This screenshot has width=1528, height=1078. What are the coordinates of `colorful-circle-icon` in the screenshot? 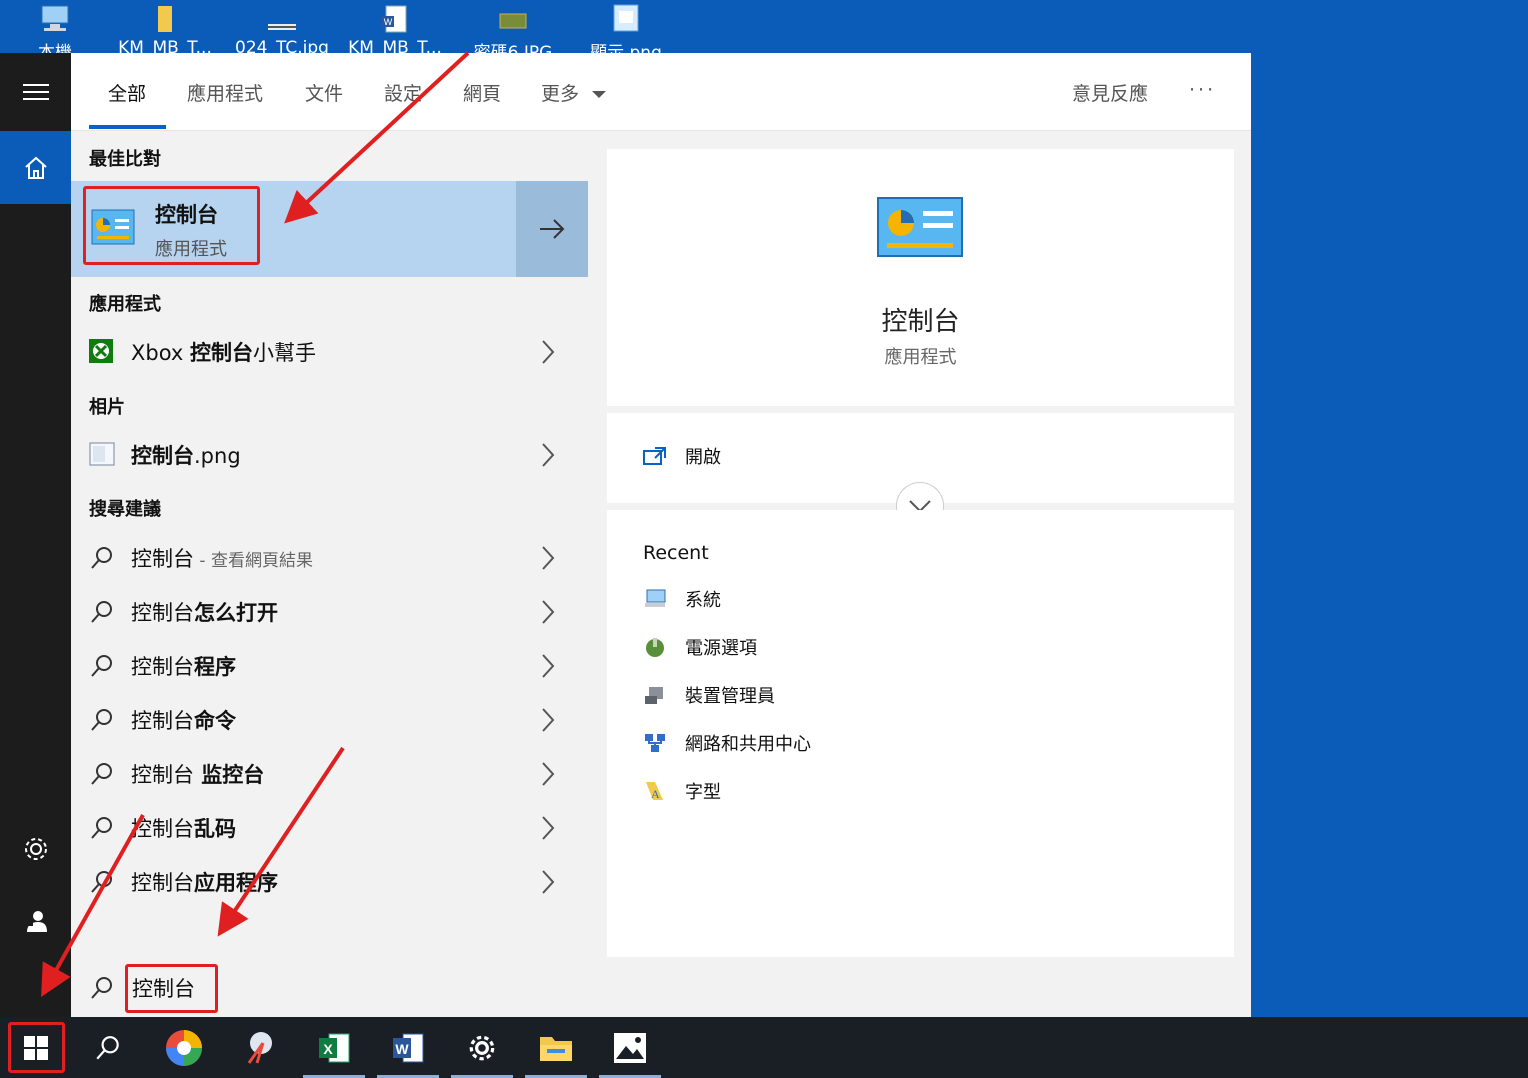 It's located at (184, 1047).